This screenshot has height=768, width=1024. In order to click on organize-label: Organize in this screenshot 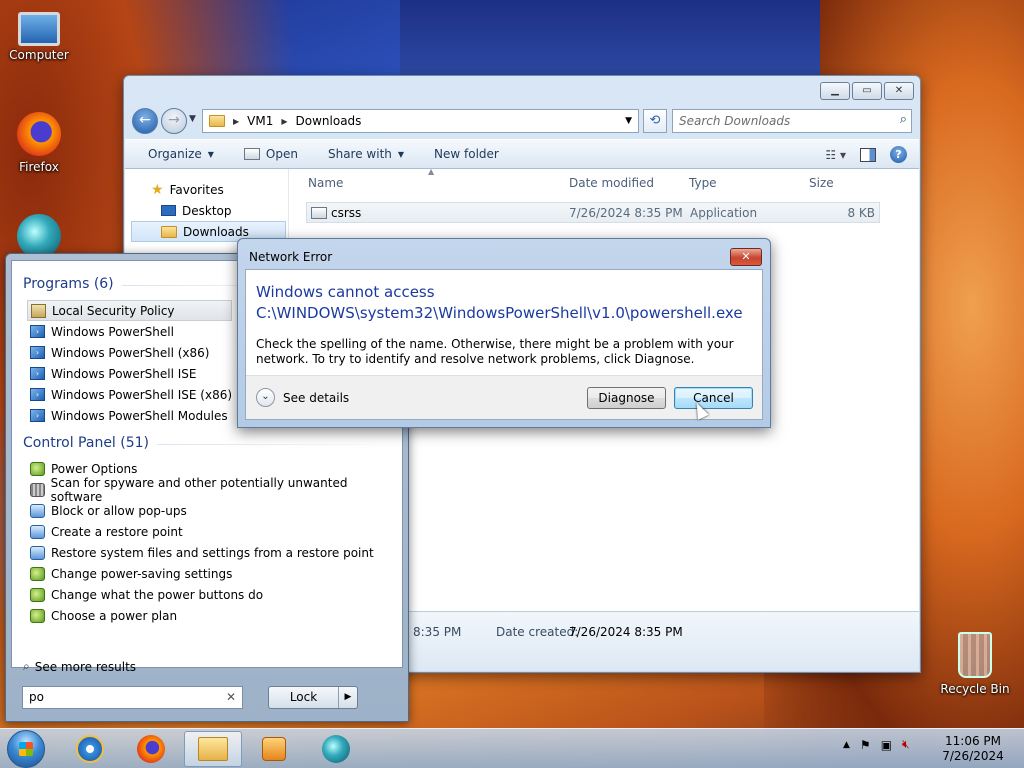, I will do `click(175, 154)`.